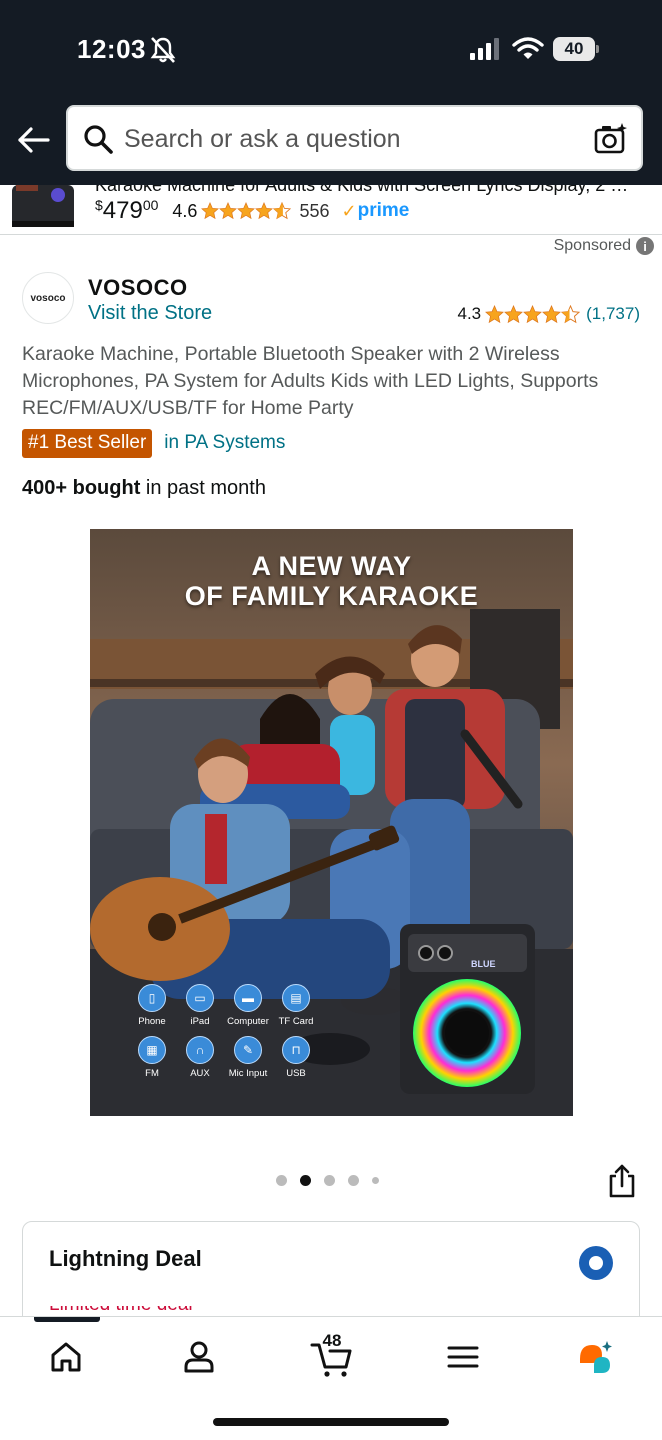  What do you see at coordinates (331, 596) in the screenshot?
I see `hero-heading-line2: OF FAMILY KARAOKE` at bounding box center [331, 596].